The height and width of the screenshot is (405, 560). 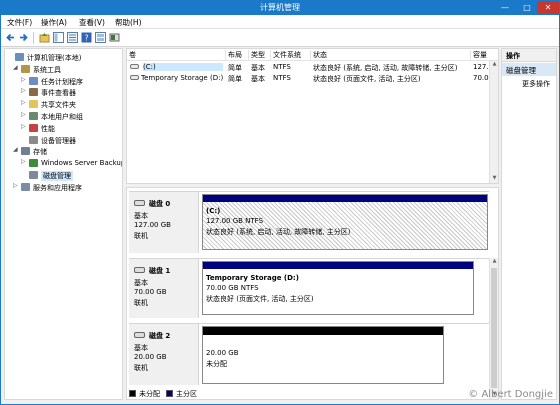 What do you see at coordinates (259, 55) in the screenshot?
I see `col-type: 类型` at bounding box center [259, 55].